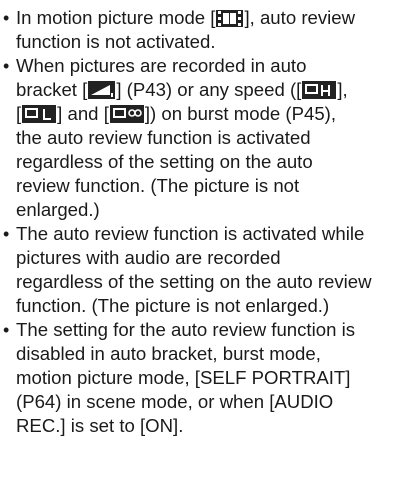  Describe the element at coordinates (39, 114) in the screenshot. I see `burst-low-icon` at that location.